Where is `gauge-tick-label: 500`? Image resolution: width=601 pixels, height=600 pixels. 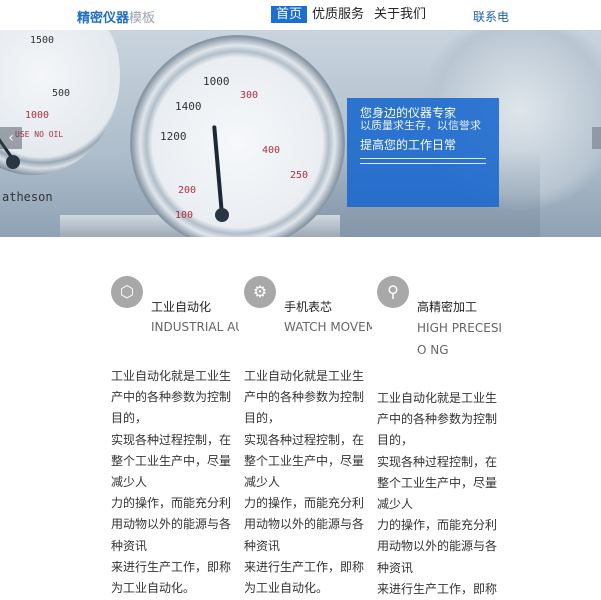 gauge-tick-label: 500 is located at coordinates (61, 93).